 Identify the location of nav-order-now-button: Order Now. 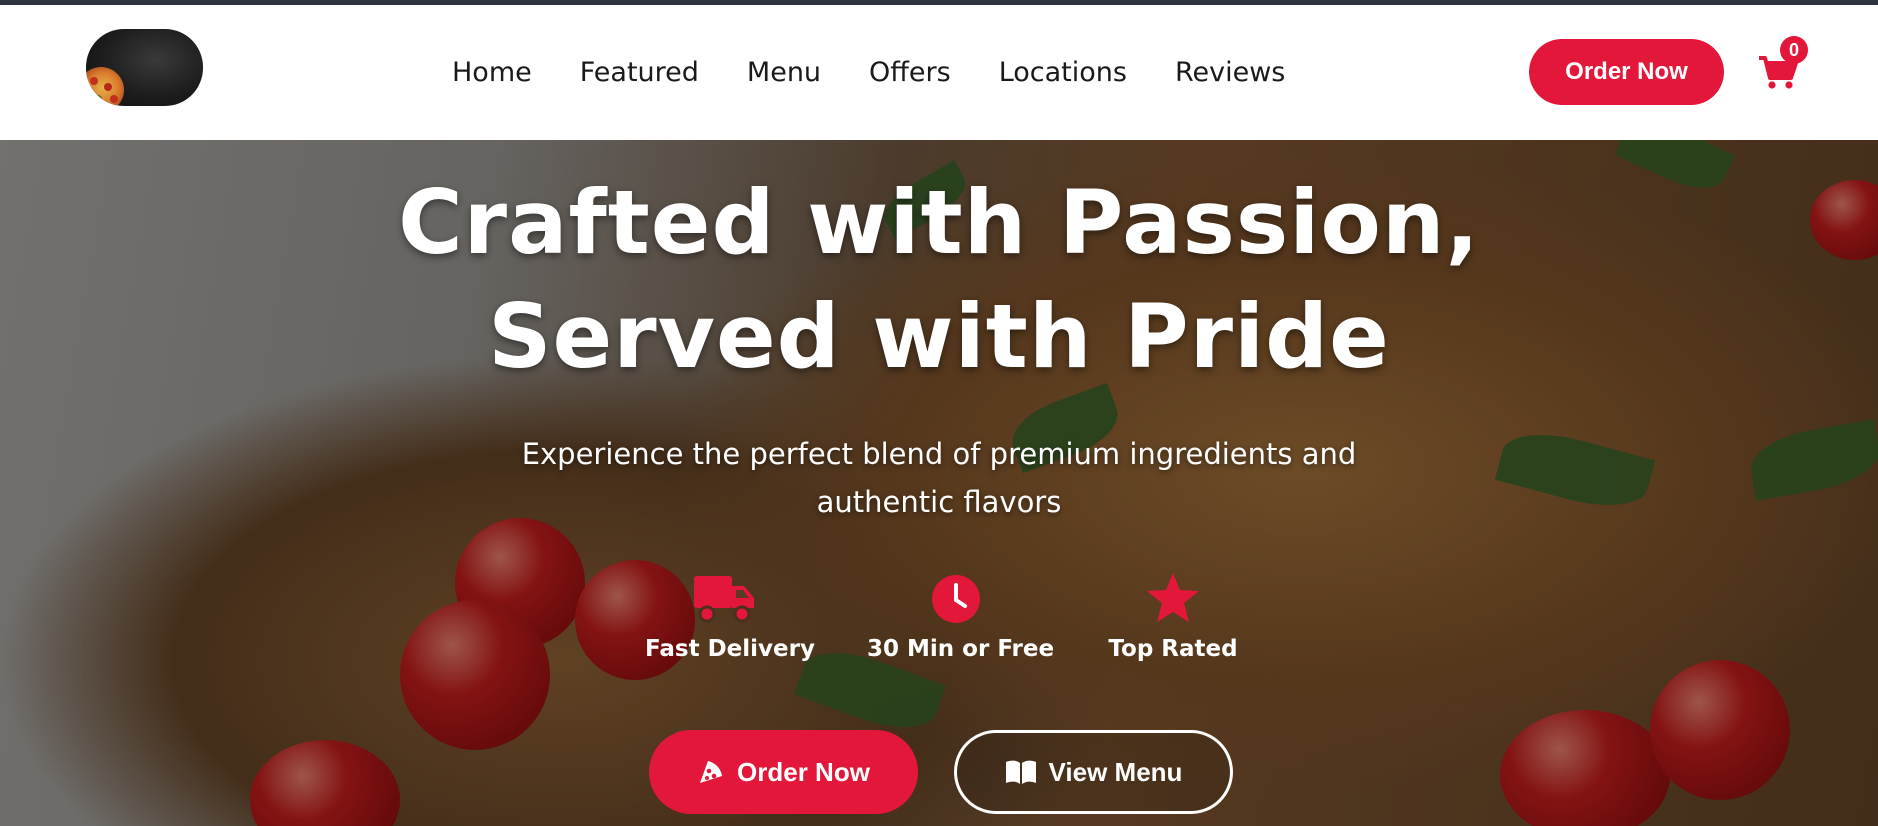
(1626, 72).